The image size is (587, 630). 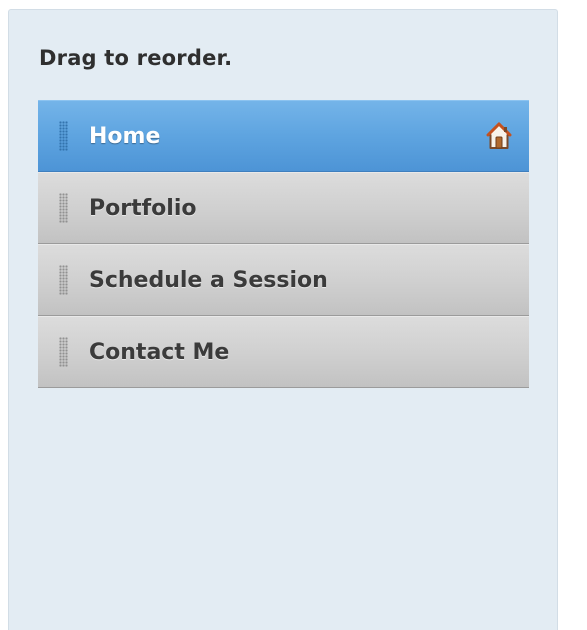 I want to click on page-item-portfolio: Portfolio, so click(x=283, y=208).